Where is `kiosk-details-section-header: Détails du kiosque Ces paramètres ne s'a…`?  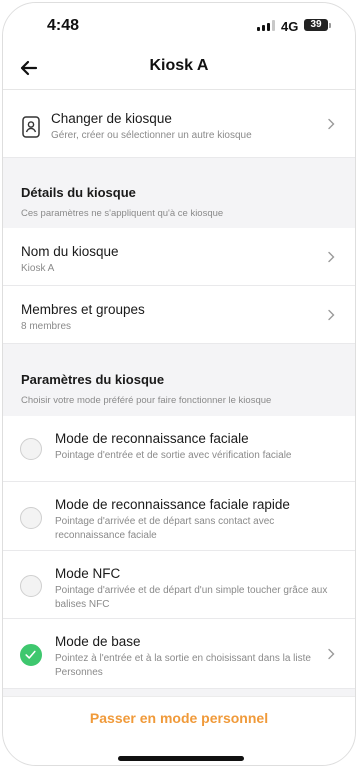 kiosk-details-section-header: Détails du kiosque Ces paramètres ne s'a… is located at coordinates (179, 193).